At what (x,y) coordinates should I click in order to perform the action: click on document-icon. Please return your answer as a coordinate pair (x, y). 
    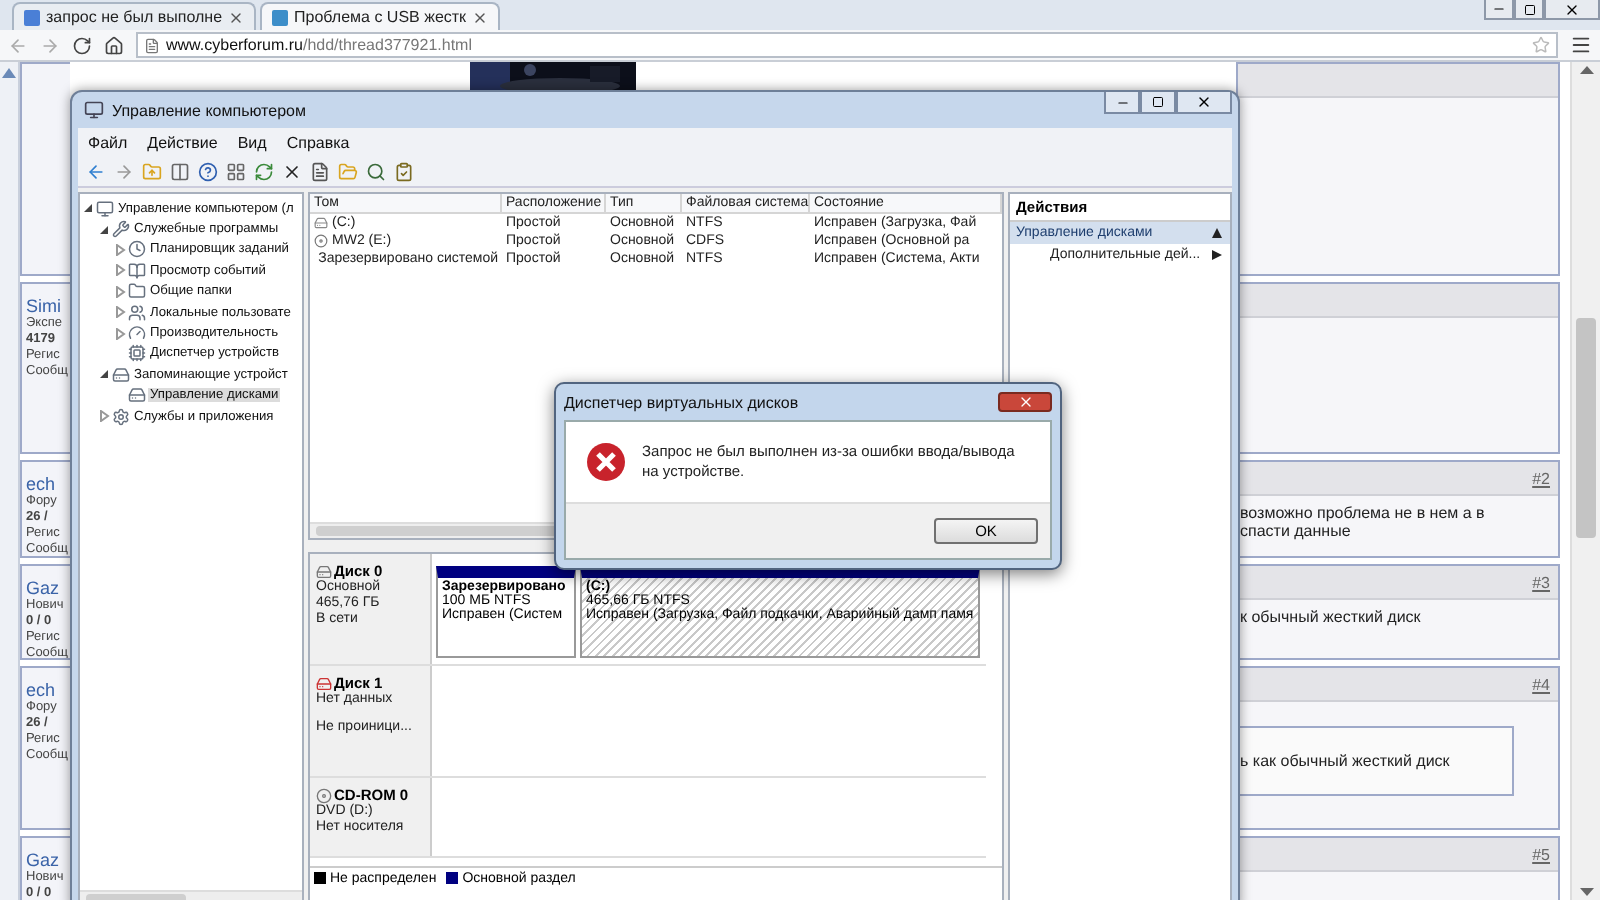
    Looking at the image, I should click on (320, 171).